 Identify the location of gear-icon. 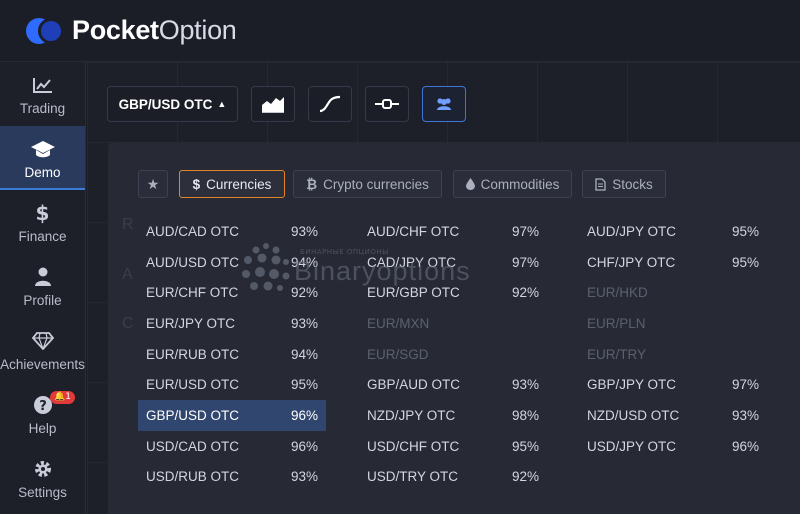
(43, 469).